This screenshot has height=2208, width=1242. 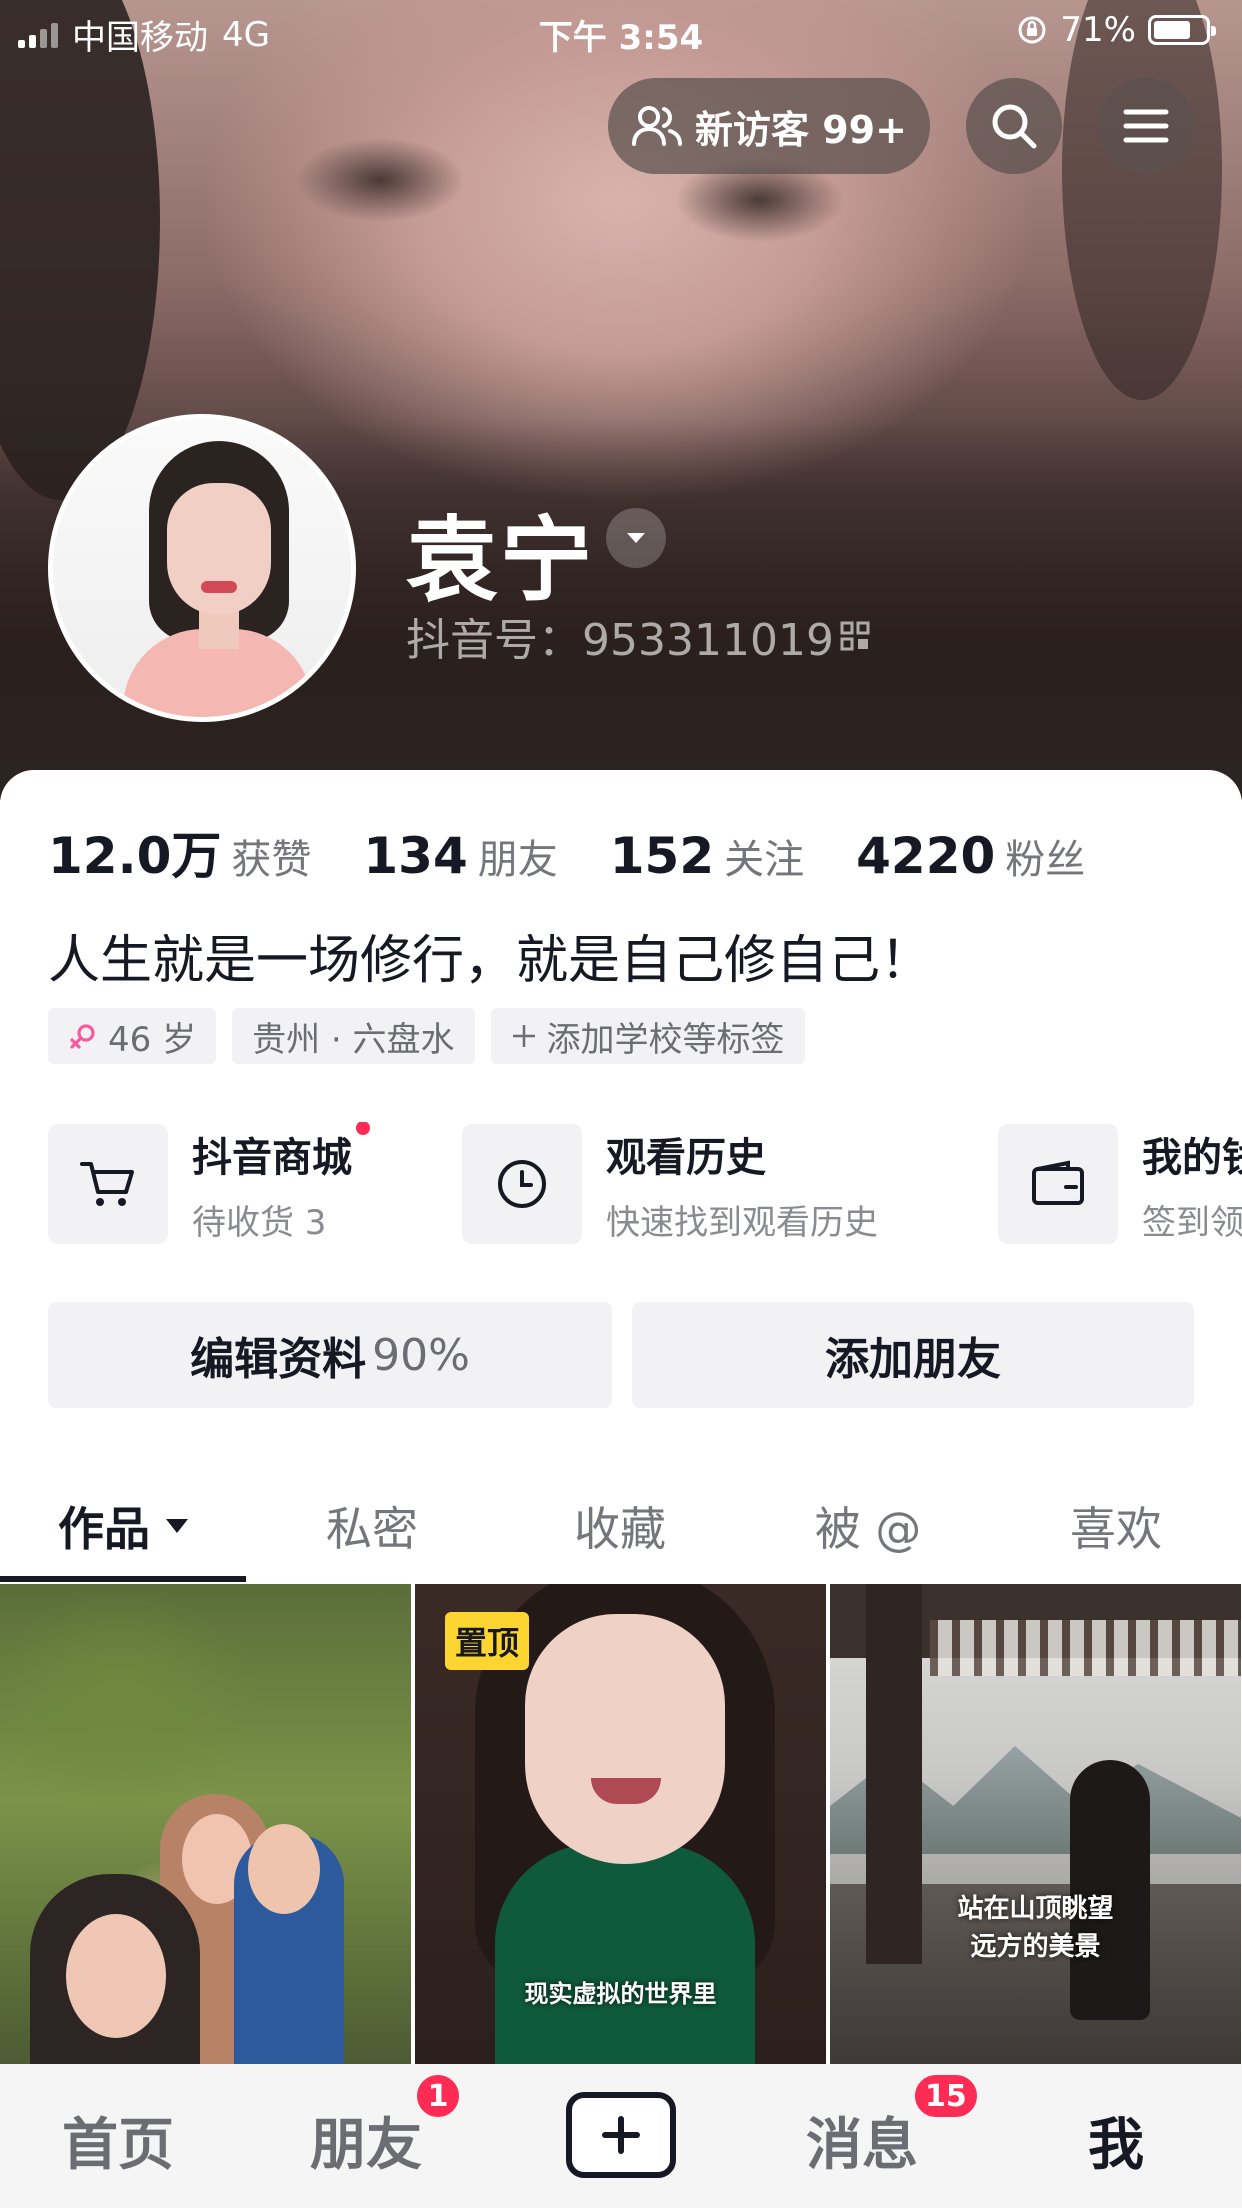 What do you see at coordinates (107, 1184) in the screenshot?
I see `cart-icon` at bounding box center [107, 1184].